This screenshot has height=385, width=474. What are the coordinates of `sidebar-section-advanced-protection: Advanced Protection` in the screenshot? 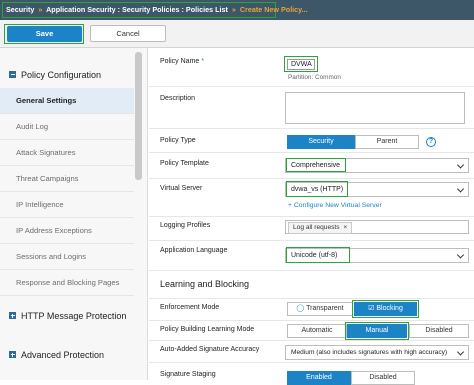 It's located at (56, 355).